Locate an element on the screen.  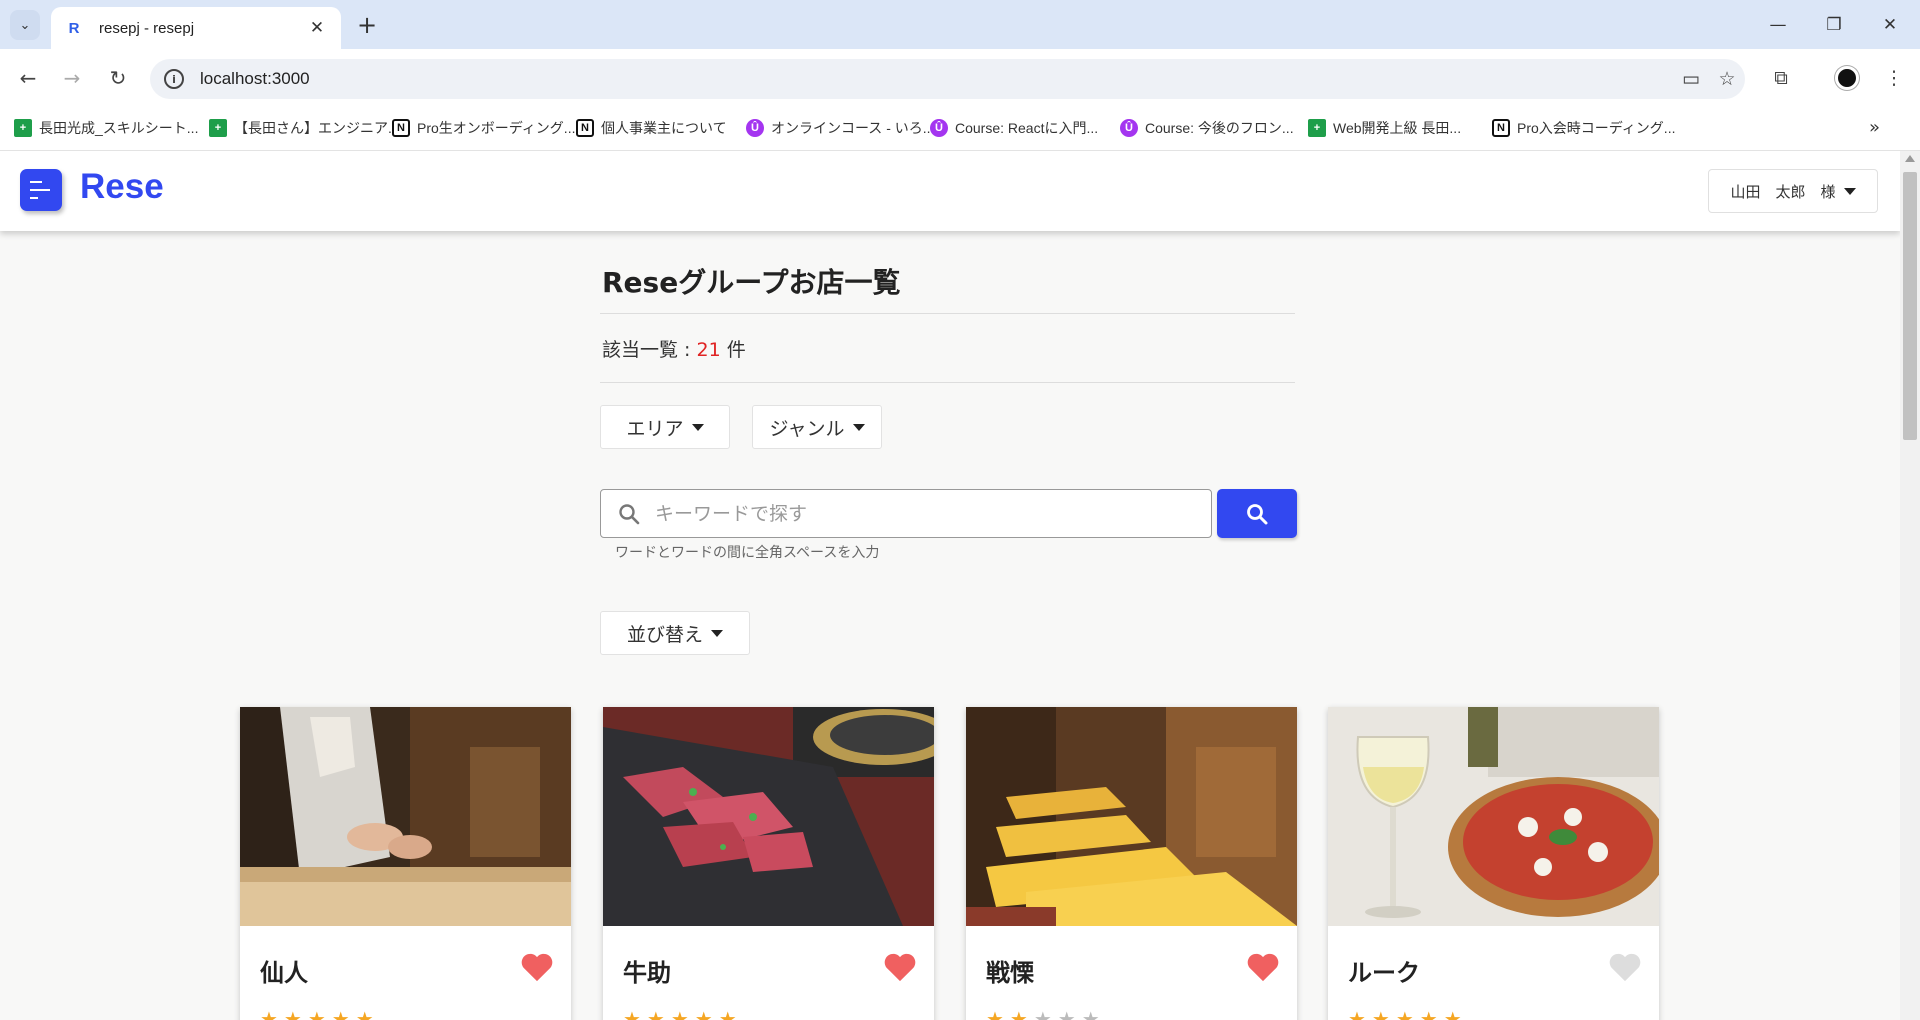
area-filter-button: エリア is located at coordinates (665, 427).